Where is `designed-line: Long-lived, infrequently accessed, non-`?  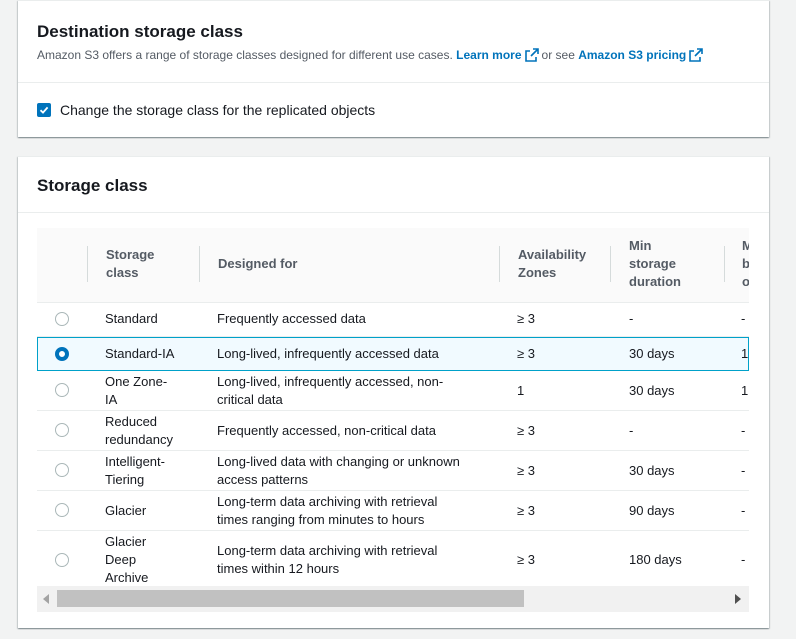 designed-line: Long-lived, infrequently accessed, non- is located at coordinates (330, 381).